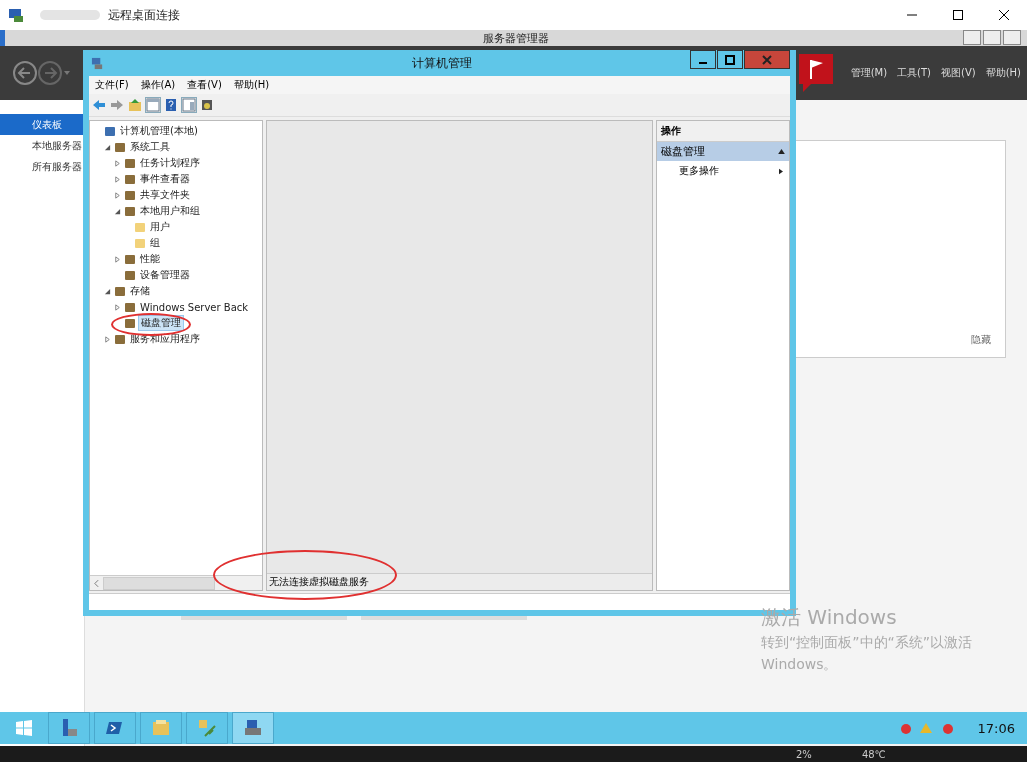 The height and width of the screenshot is (762, 1027). I want to click on hide-link: 隐藏, so click(981, 340).